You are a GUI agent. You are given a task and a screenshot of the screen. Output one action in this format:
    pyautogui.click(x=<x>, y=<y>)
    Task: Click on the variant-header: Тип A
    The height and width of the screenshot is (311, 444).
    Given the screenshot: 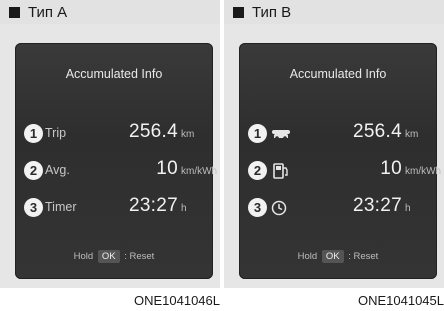 What is the action you would take?
    pyautogui.click(x=110, y=12)
    